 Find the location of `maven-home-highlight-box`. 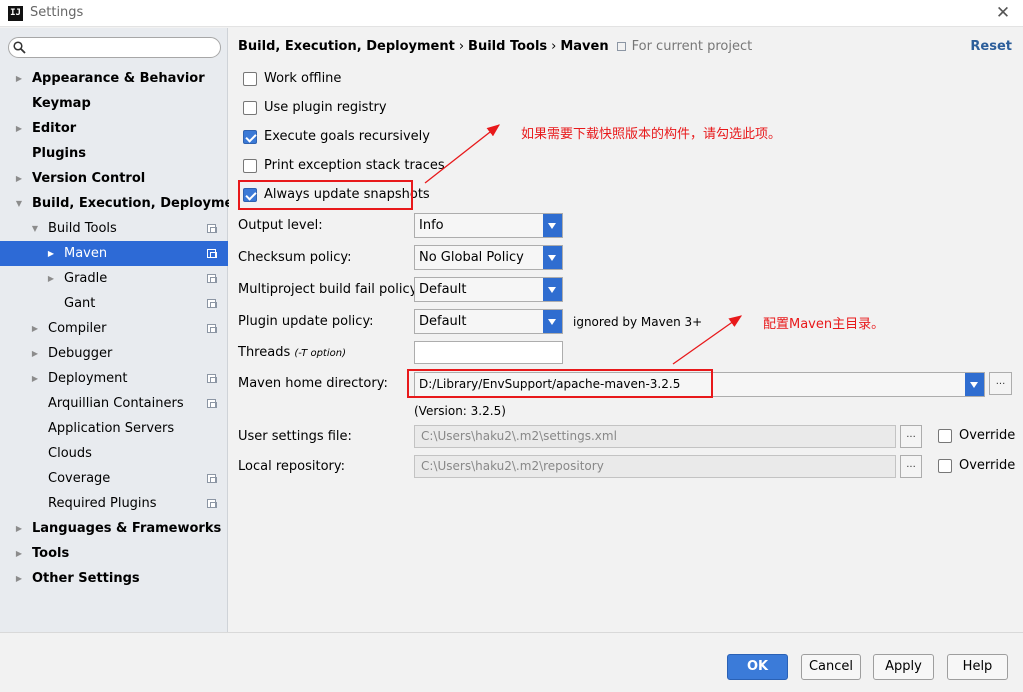

maven-home-highlight-box is located at coordinates (560, 383).